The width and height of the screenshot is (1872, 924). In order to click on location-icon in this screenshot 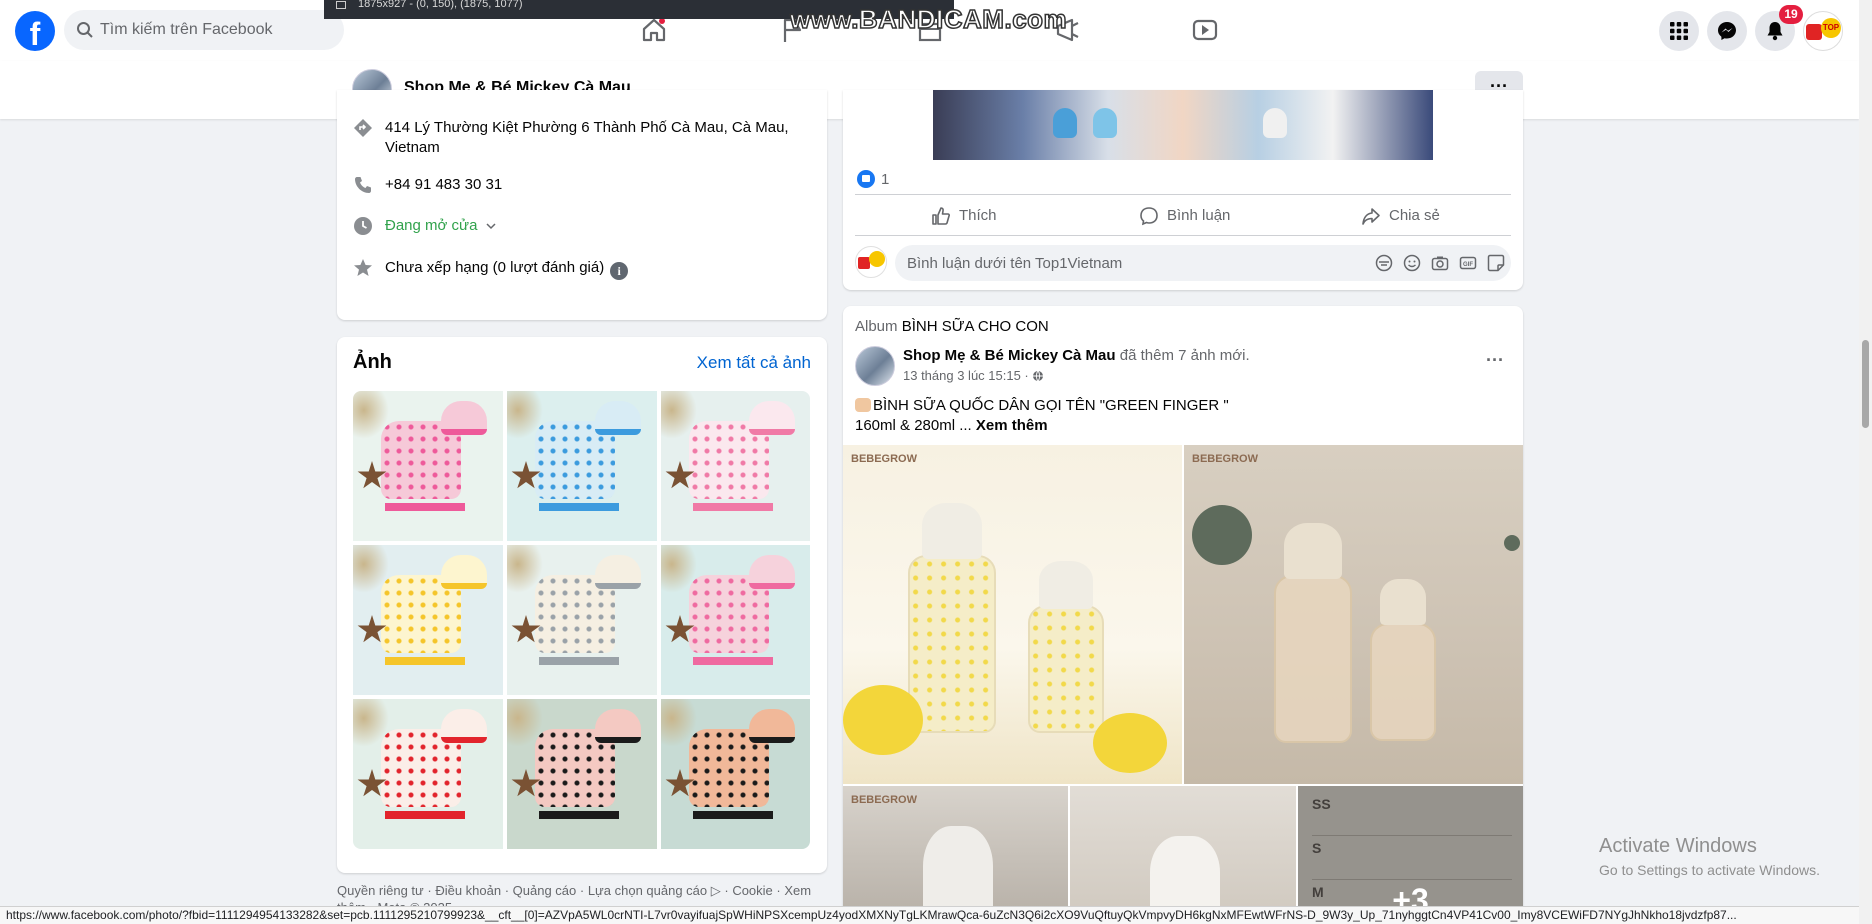, I will do `click(363, 128)`.